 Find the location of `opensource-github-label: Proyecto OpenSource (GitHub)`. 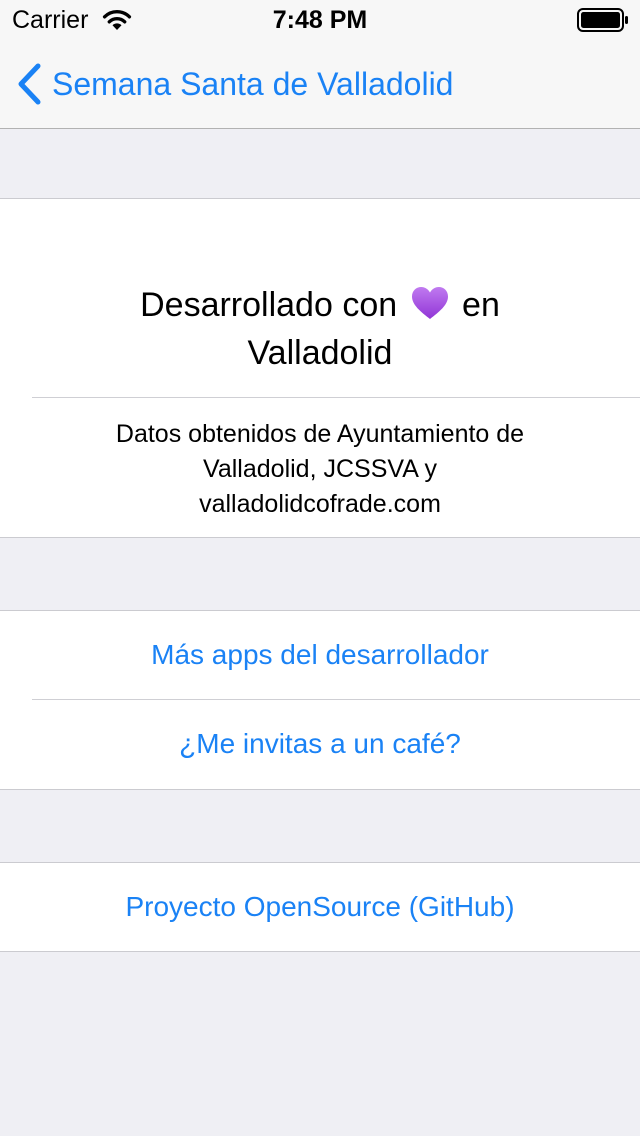

opensource-github-label: Proyecto OpenSource (GitHub) is located at coordinates (320, 906).